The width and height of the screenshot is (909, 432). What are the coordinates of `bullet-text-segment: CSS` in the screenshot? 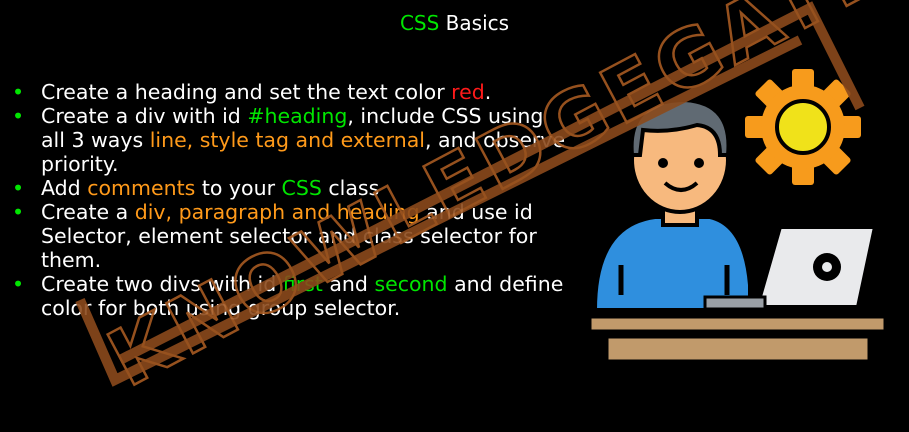 It's located at (301, 188).